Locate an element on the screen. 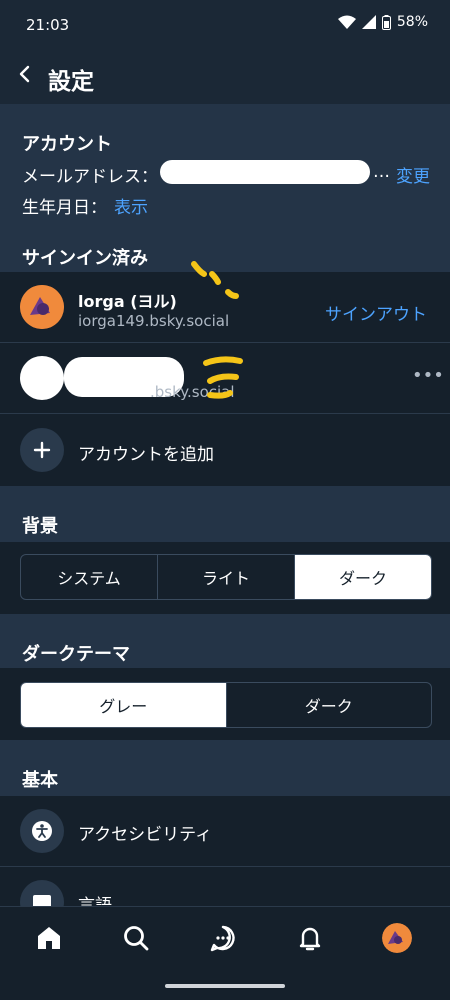  plus-icon is located at coordinates (42, 450).